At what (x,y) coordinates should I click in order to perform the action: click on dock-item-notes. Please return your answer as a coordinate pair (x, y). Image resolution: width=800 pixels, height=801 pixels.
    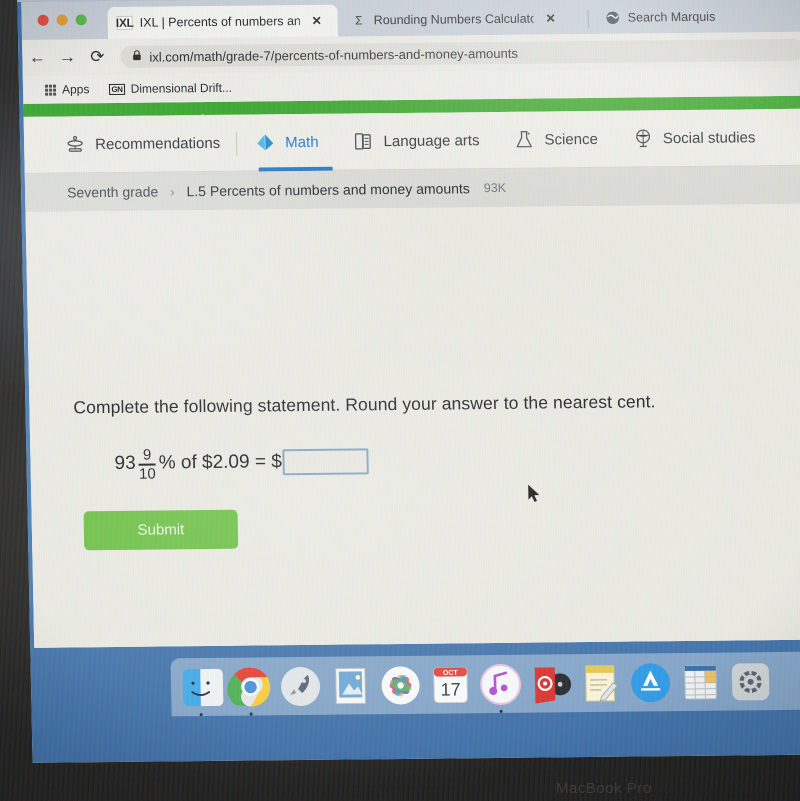
    Looking at the image, I should click on (601, 682).